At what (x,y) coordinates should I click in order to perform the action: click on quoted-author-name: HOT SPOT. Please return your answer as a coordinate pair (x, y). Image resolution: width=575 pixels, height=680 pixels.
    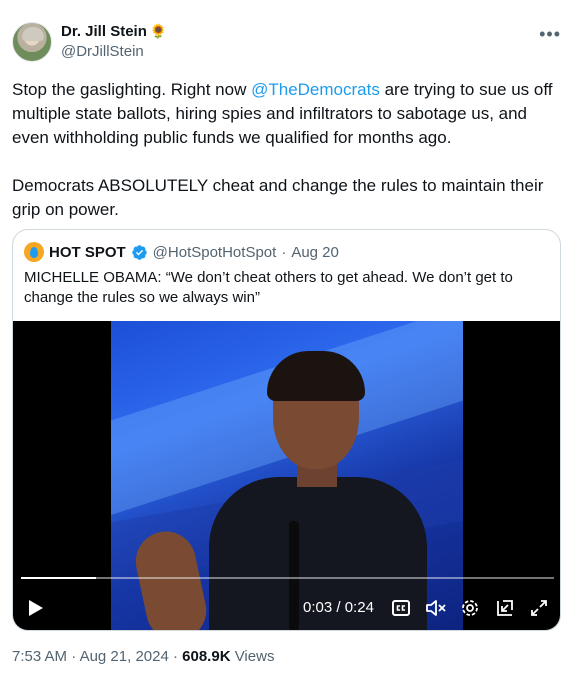
    Looking at the image, I should click on (87, 252).